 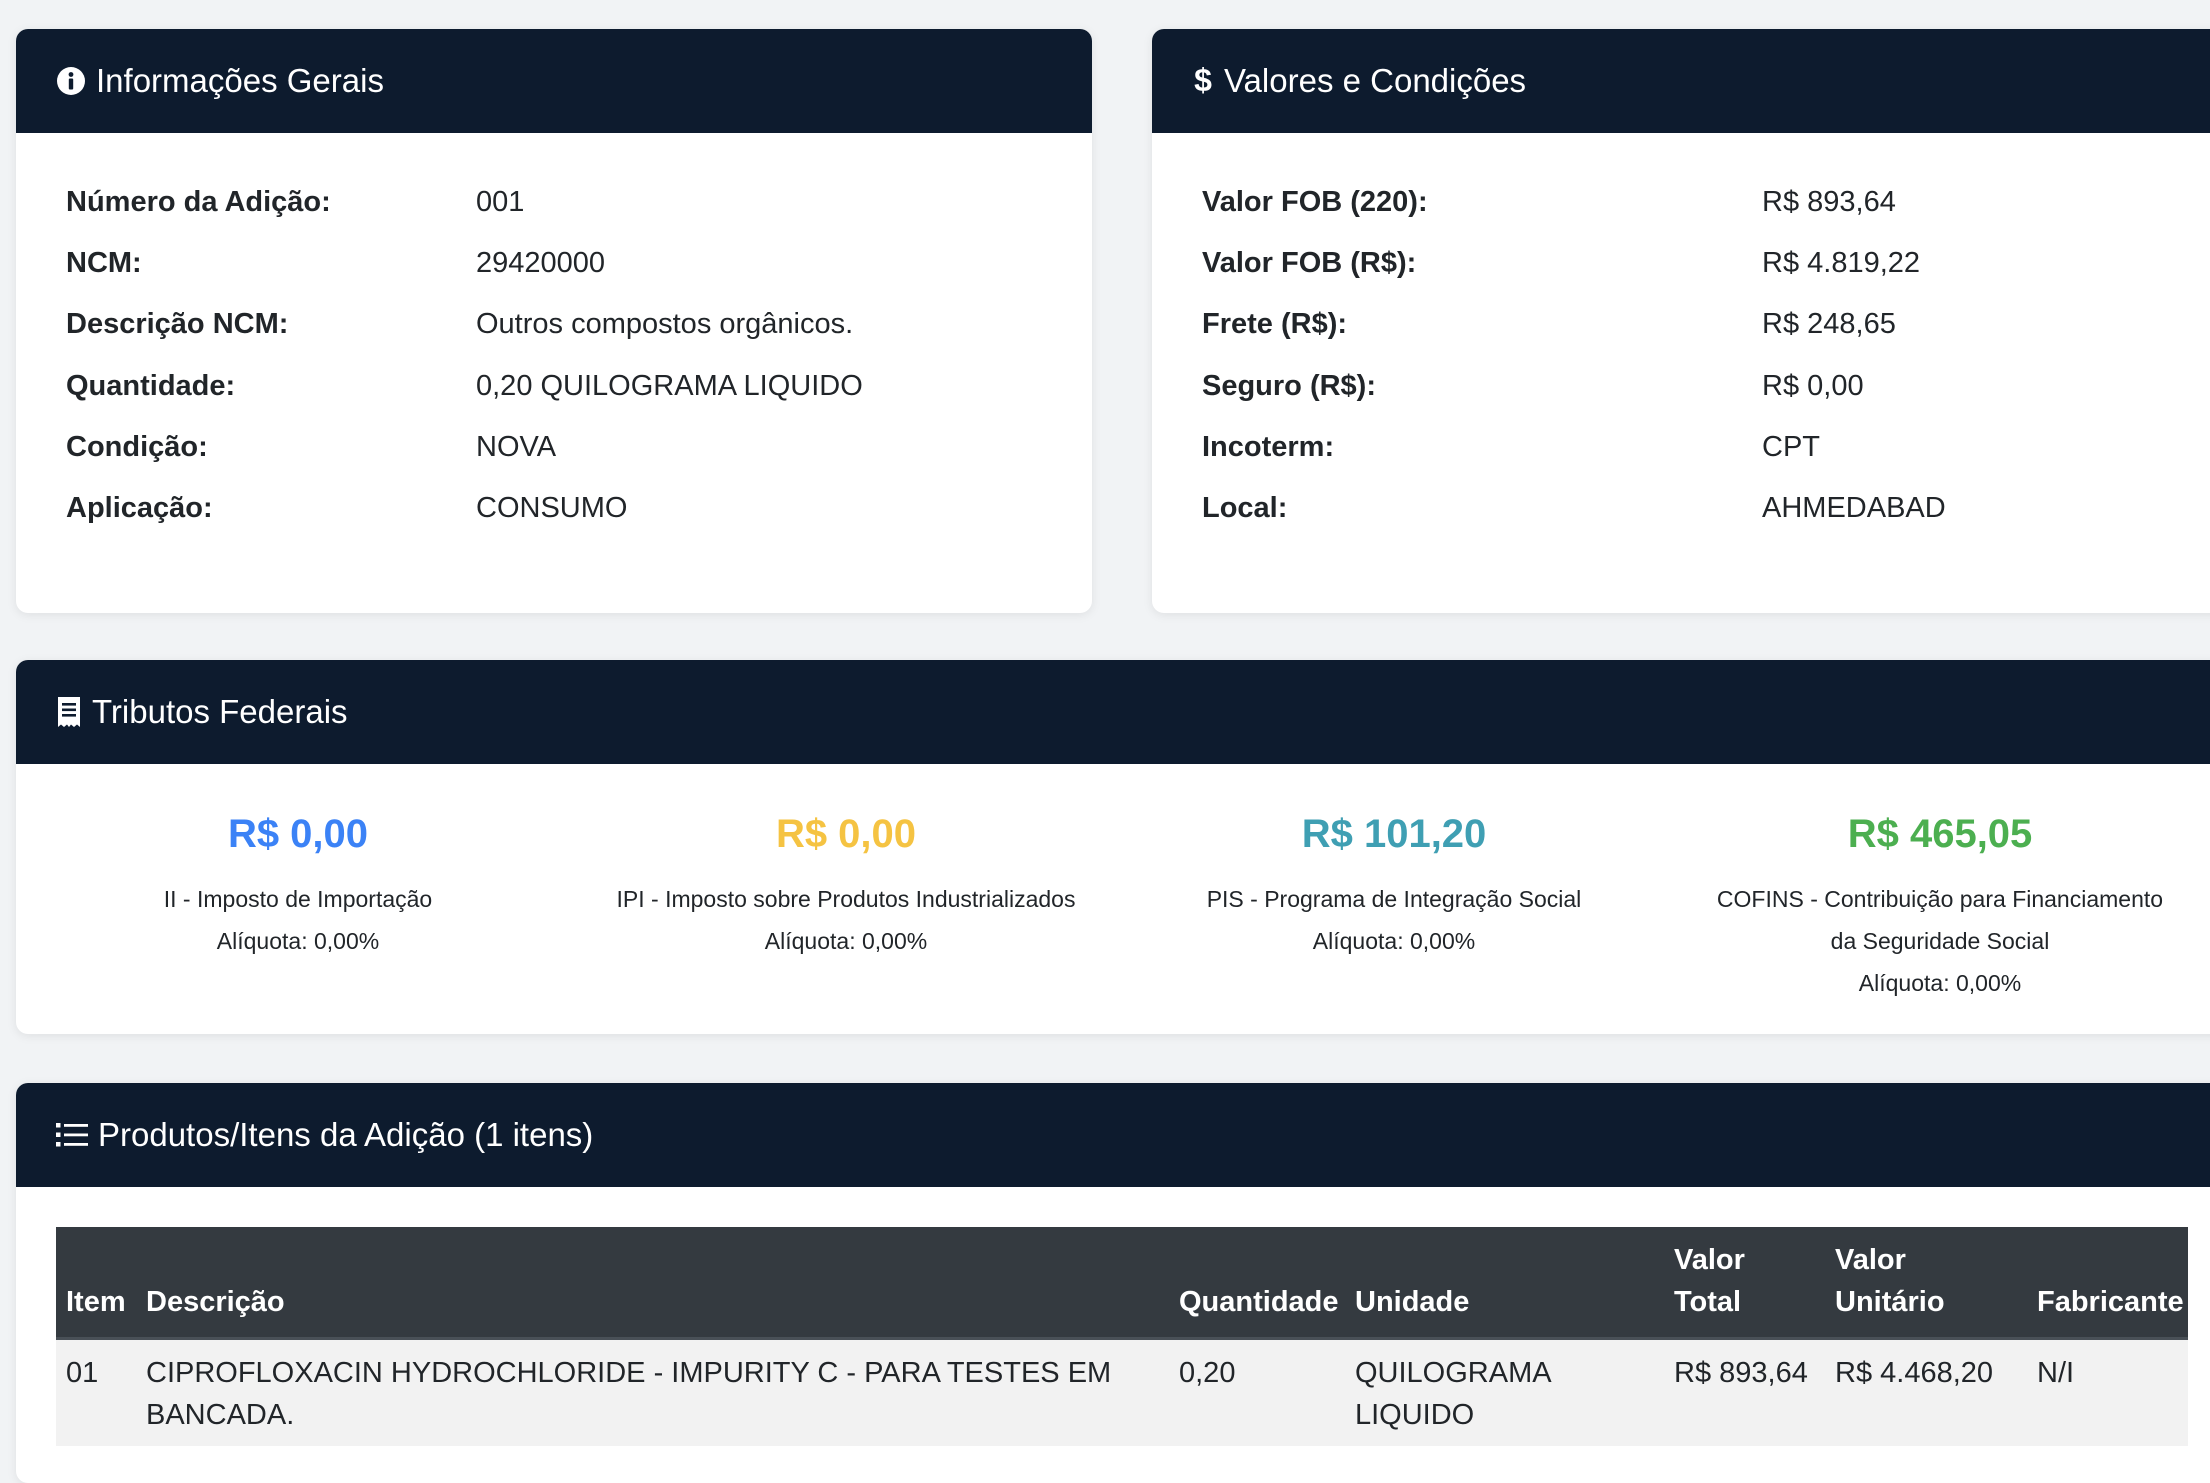 I want to click on col-header-quantidade: Quantidade, so click(x=1257, y=1283).